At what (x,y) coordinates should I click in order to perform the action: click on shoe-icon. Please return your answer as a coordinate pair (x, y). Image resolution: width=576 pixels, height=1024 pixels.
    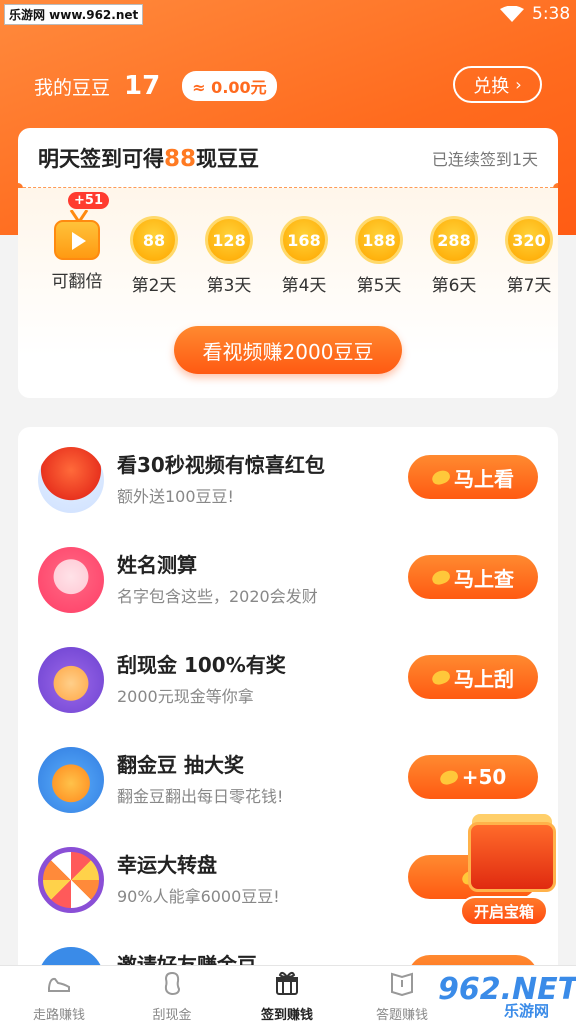
    Looking at the image, I should click on (59, 984).